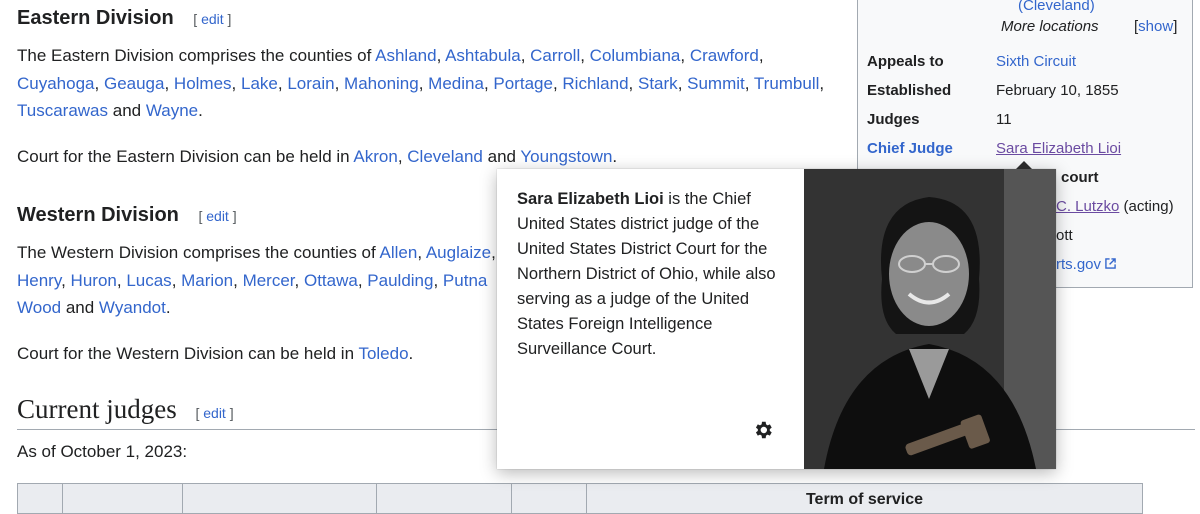 The height and width of the screenshot is (514, 1200). What do you see at coordinates (259, 83) in the screenshot?
I see `lake-county-link: Lake` at bounding box center [259, 83].